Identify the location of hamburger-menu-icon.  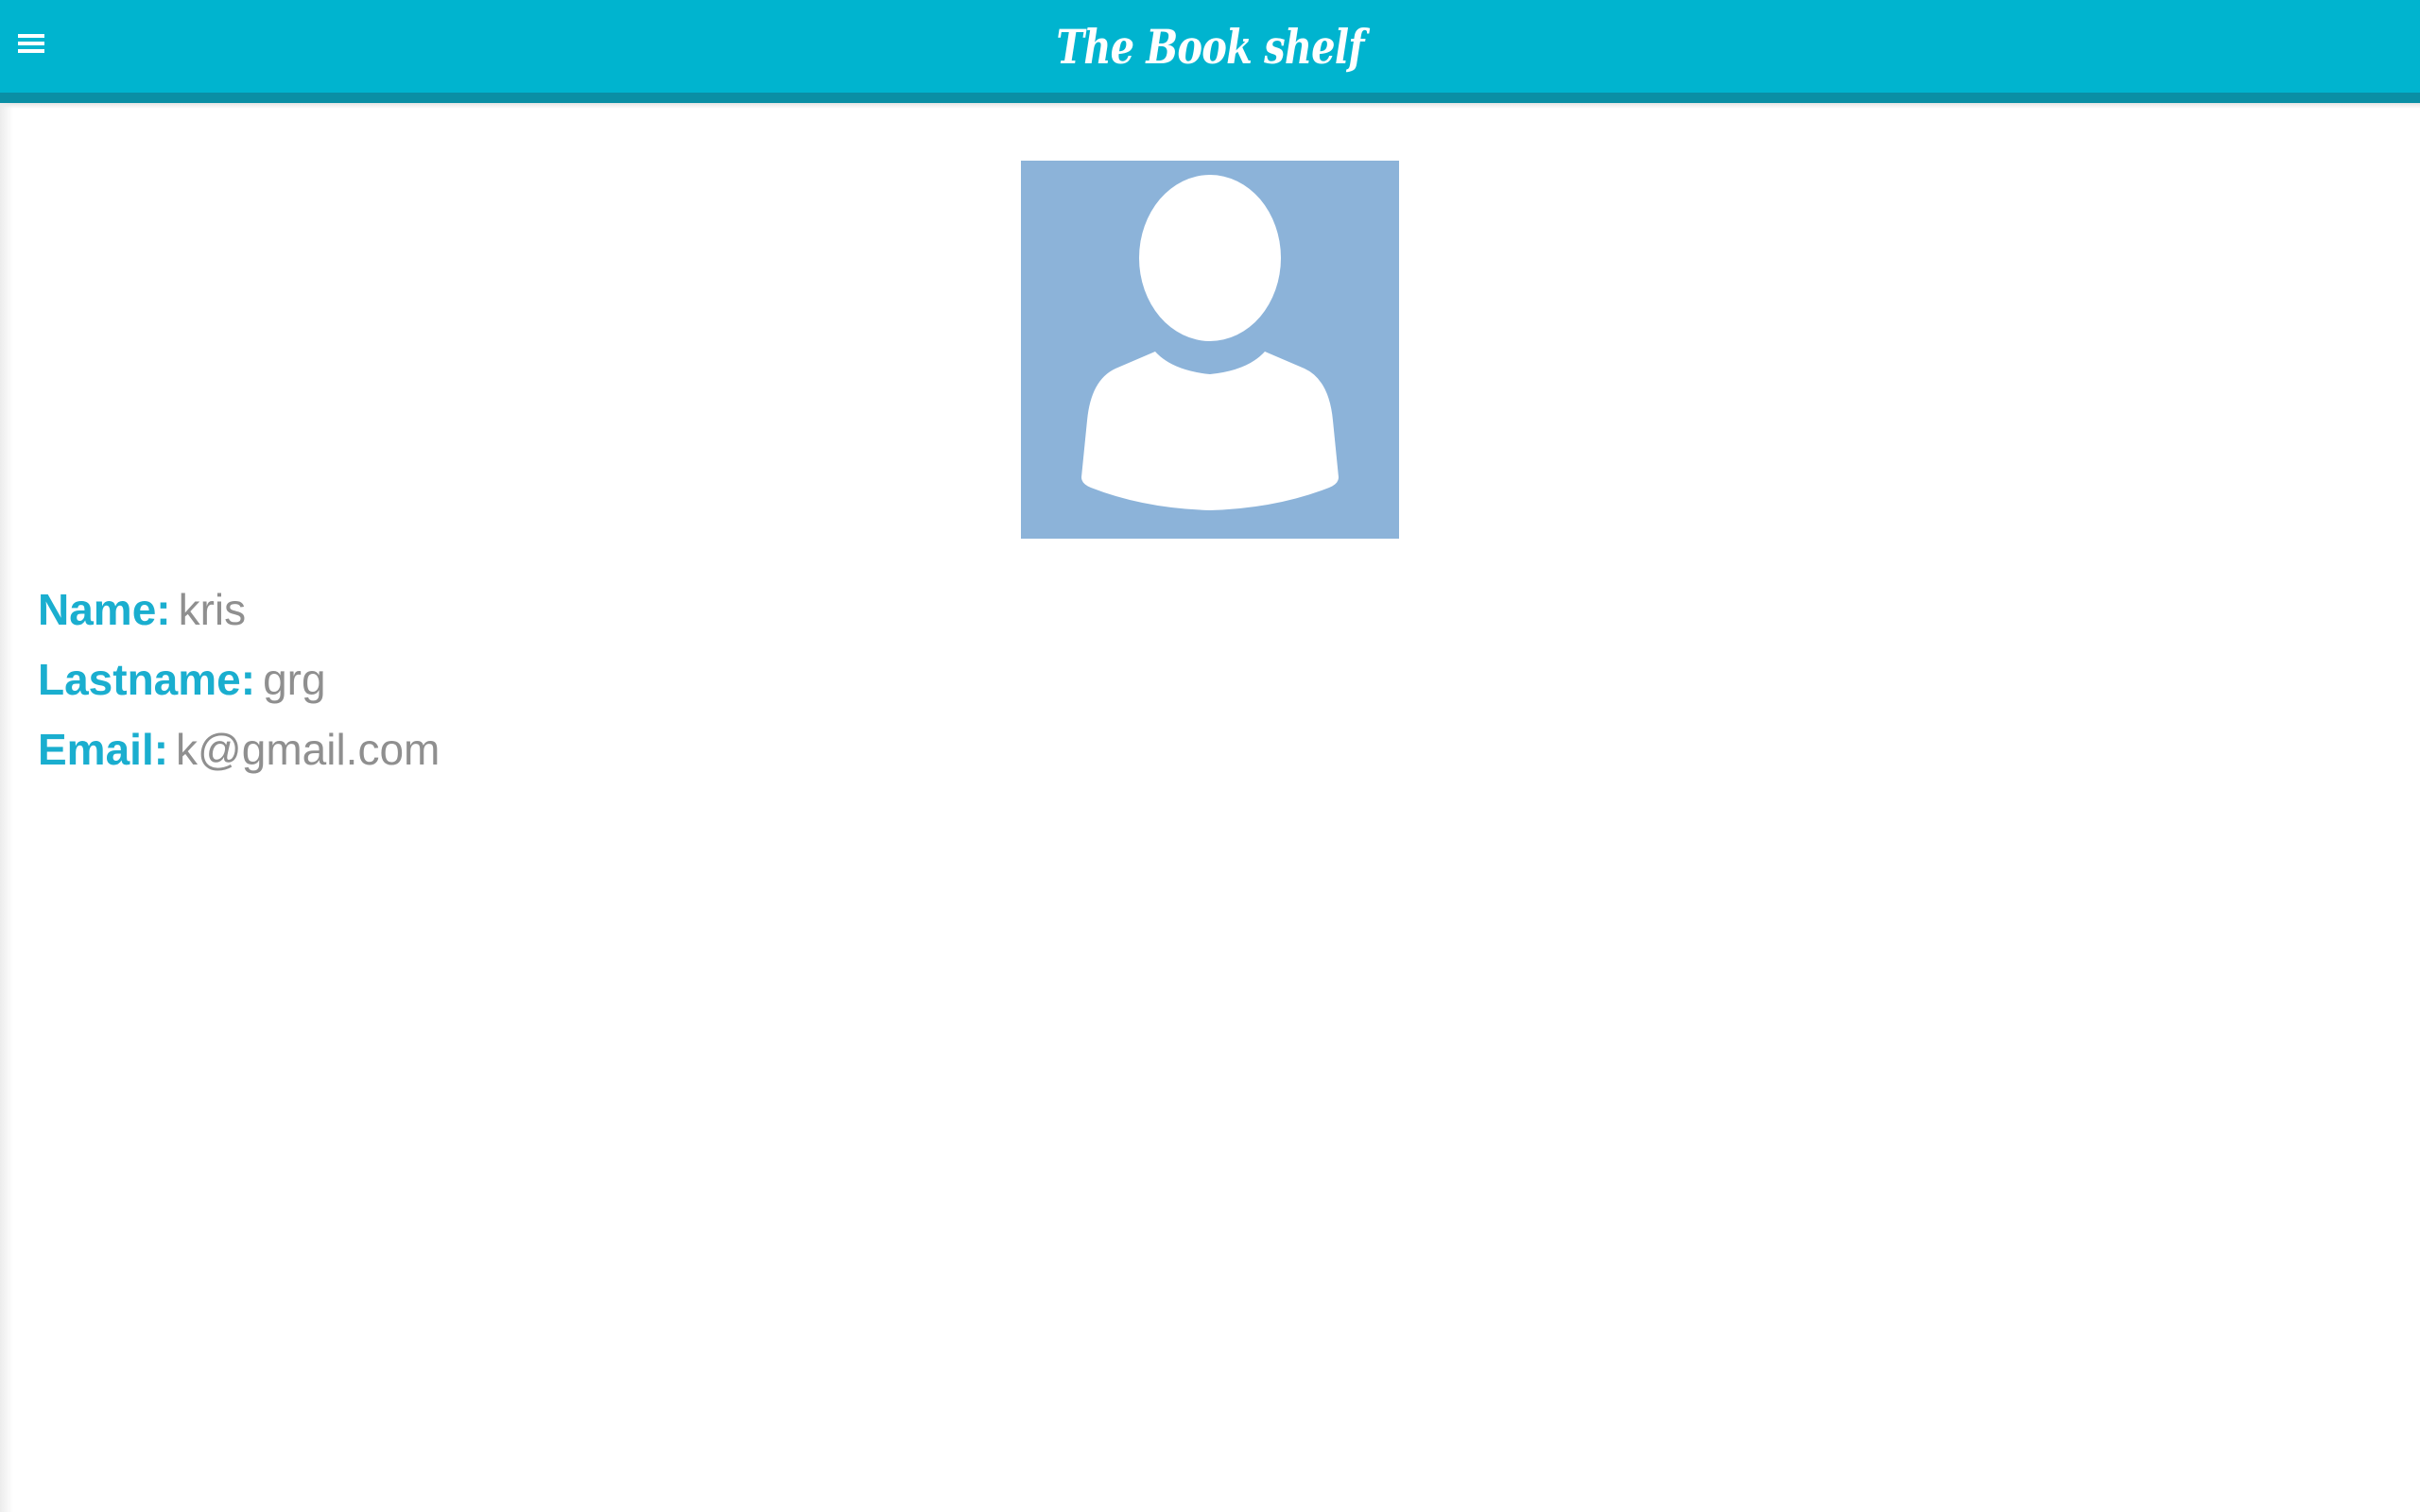
(31, 43).